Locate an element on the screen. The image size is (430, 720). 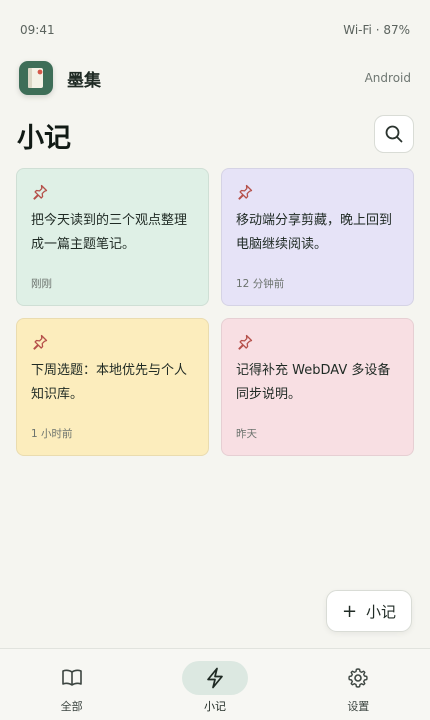
note-time: 12 分钟前 is located at coordinates (260, 284).